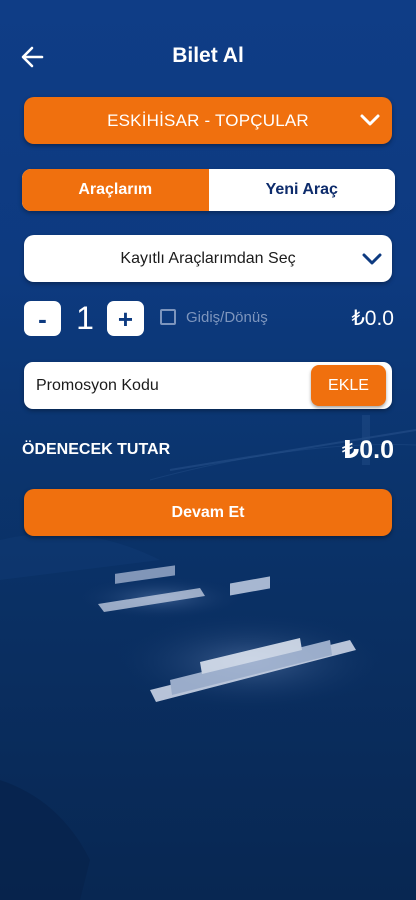 This screenshot has width=416, height=900. I want to click on minus-label: -, so click(42, 318).